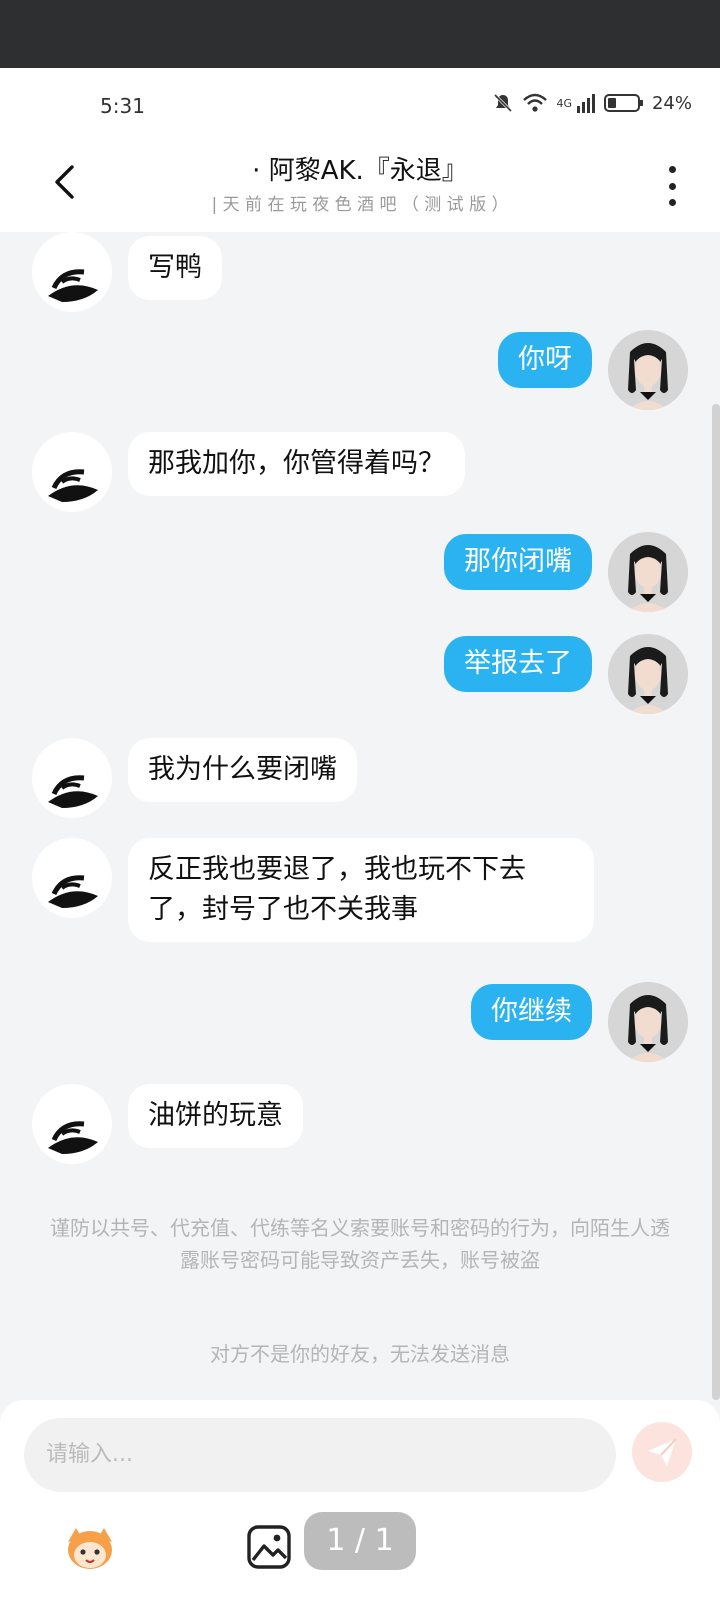 This screenshot has width=720, height=1612. Describe the element at coordinates (360, 34) in the screenshot. I see `top-dark-bar` at that location.